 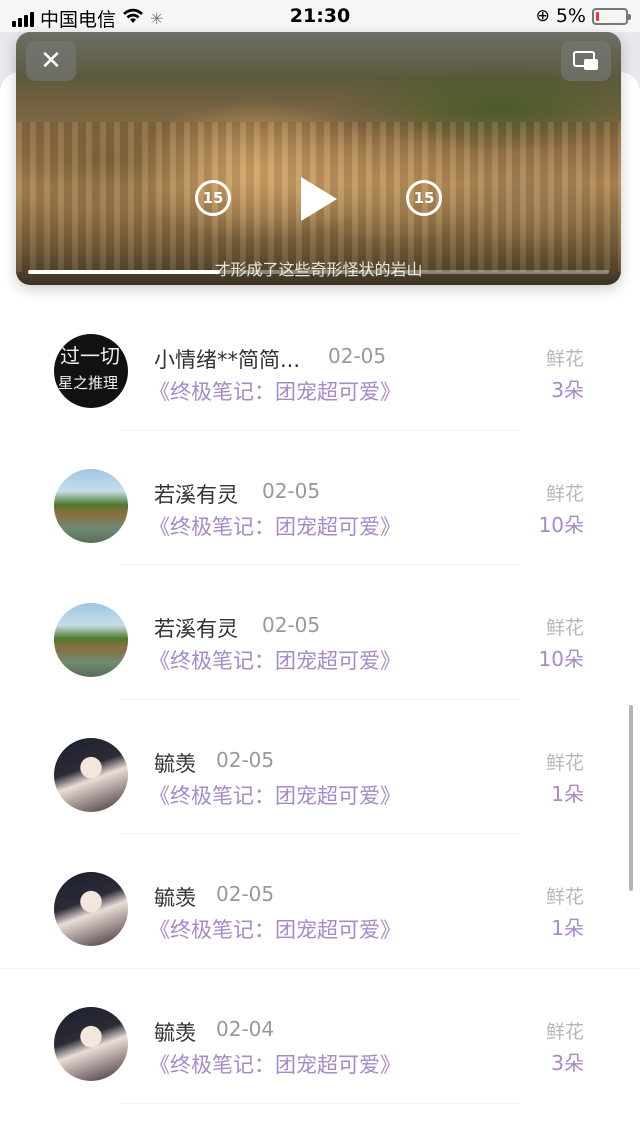 I want to click on pip-icon, so click(x=585, y=60).